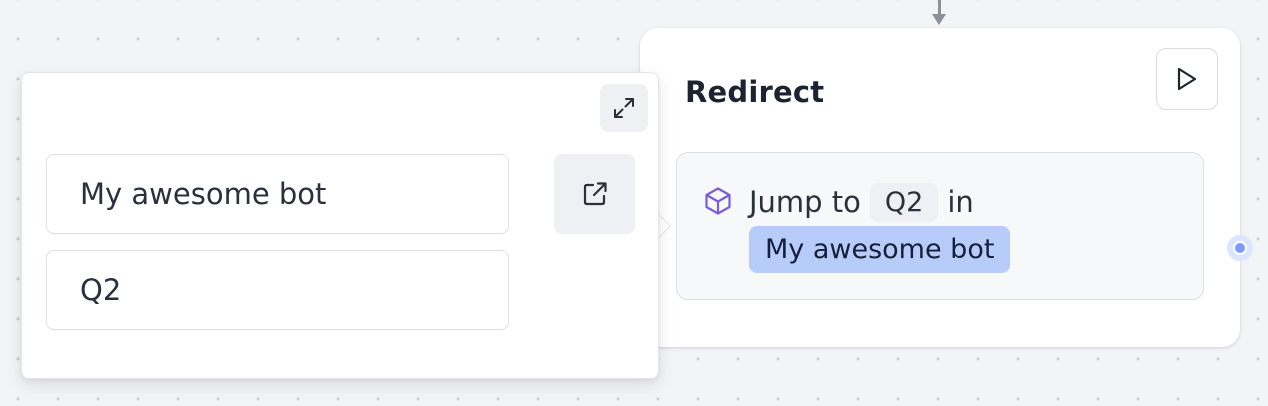 The width and height of the screenshot is (1268, 406). What do you see at coordinates (960, 202) in the screenshot?
I see `step-connector-text: in` at bounding box center [960, 202].